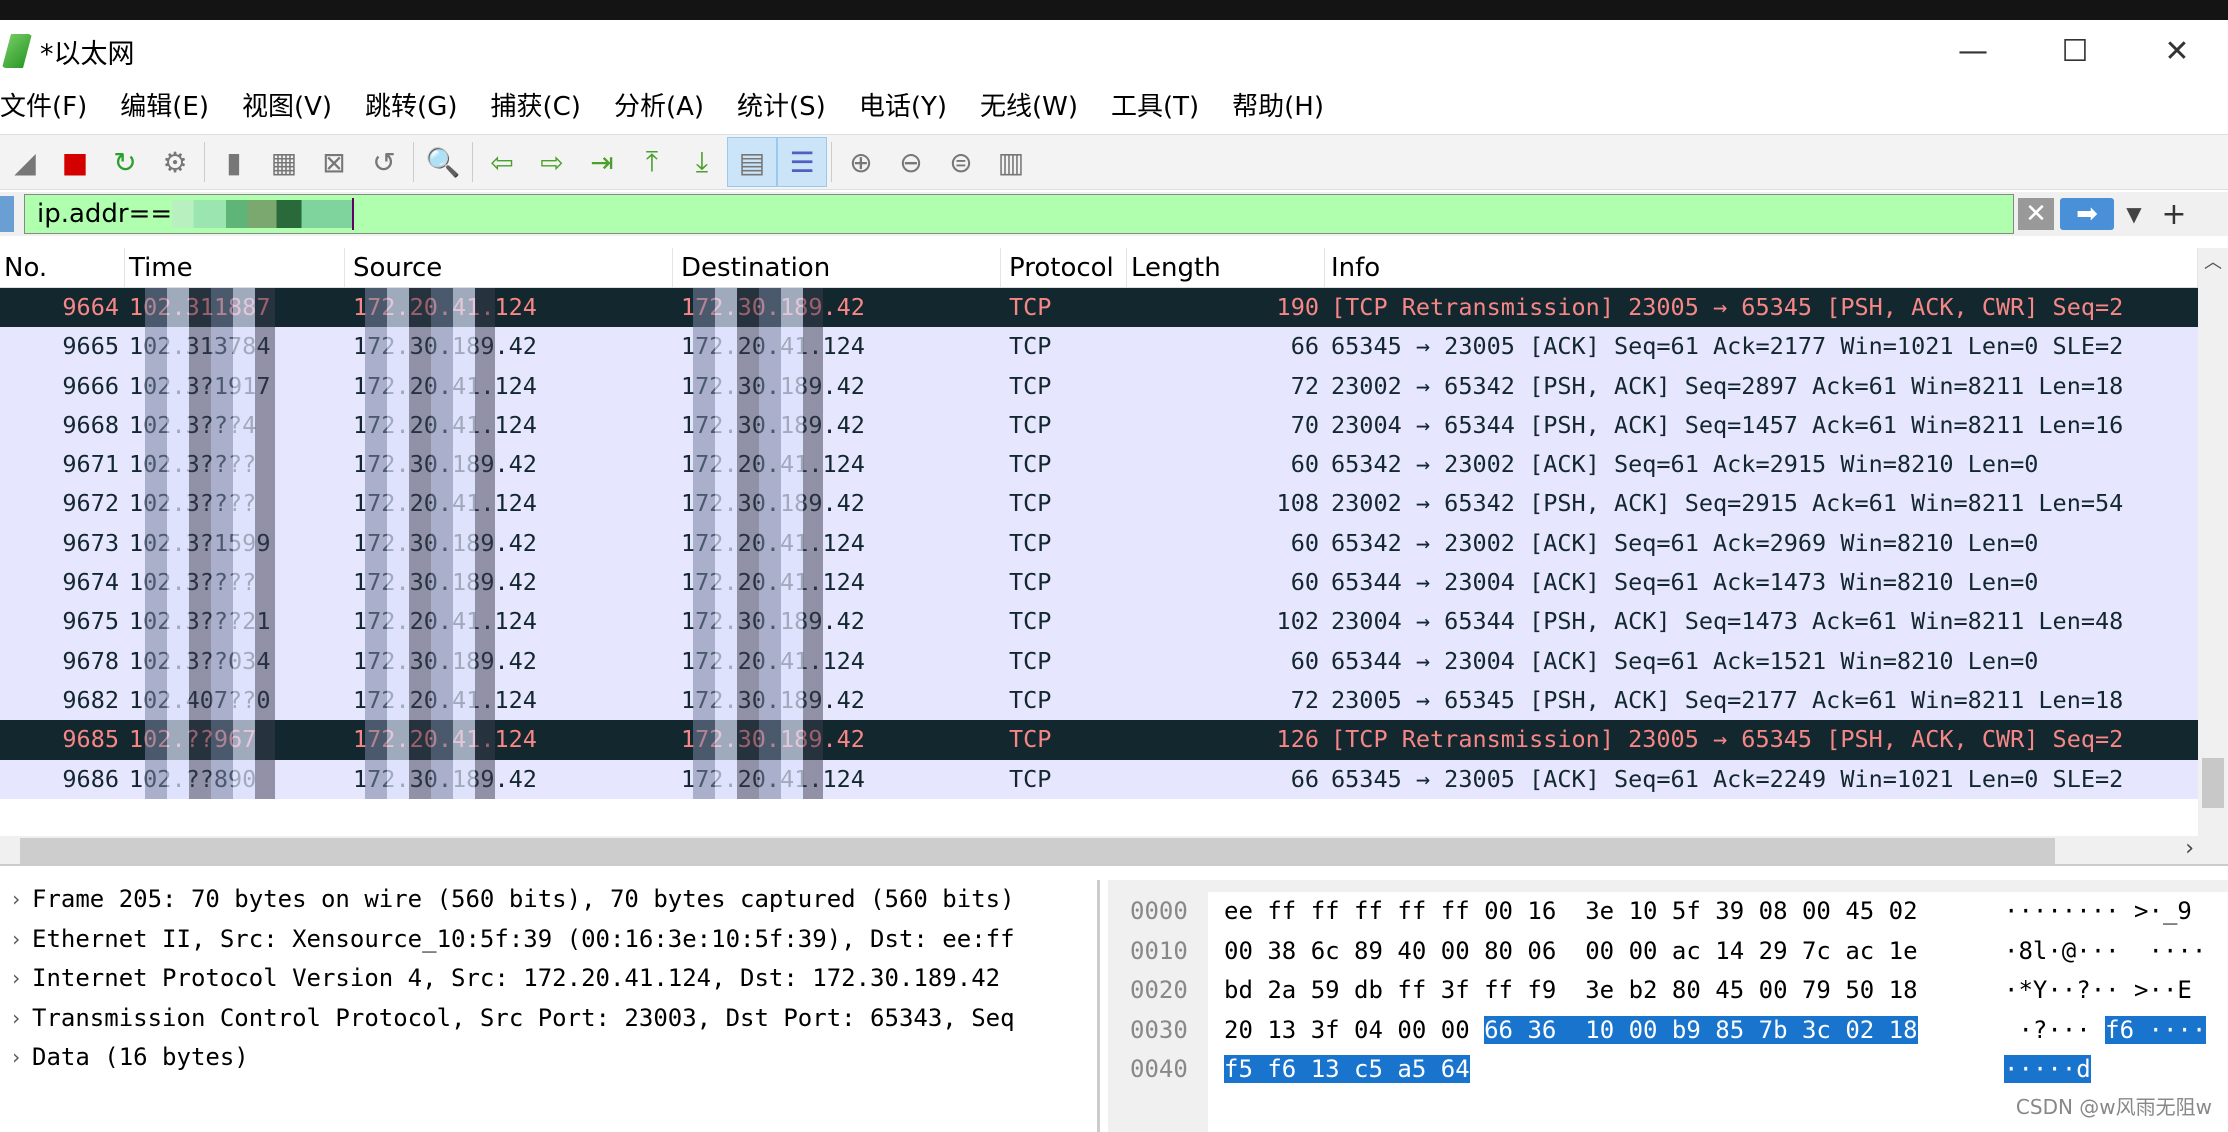 This screenshot has height=1132, width=2228. I want to click on column-header-destination: Destination, so click(837, 267).